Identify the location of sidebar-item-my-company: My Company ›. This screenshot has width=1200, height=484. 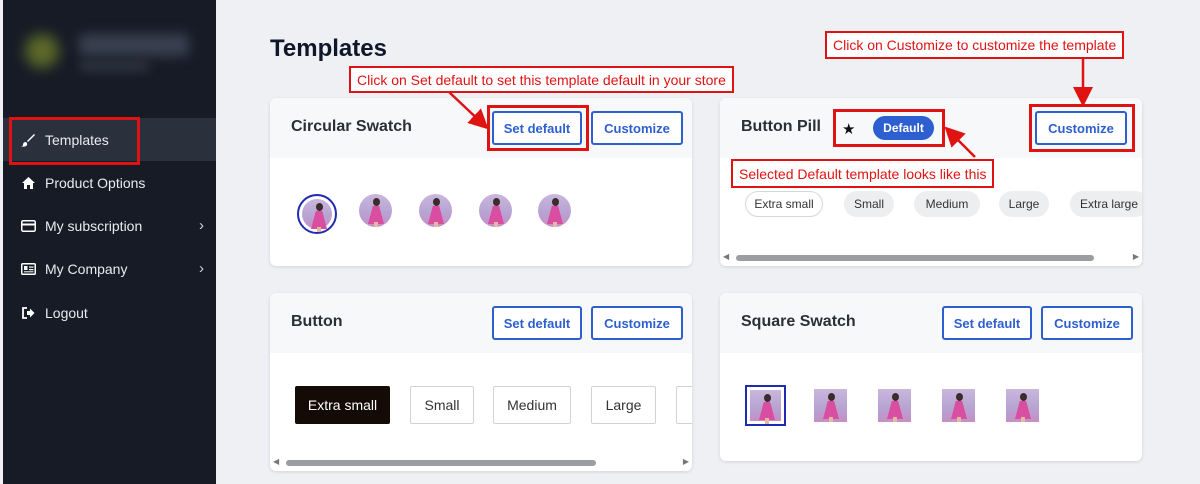
(109, 268).